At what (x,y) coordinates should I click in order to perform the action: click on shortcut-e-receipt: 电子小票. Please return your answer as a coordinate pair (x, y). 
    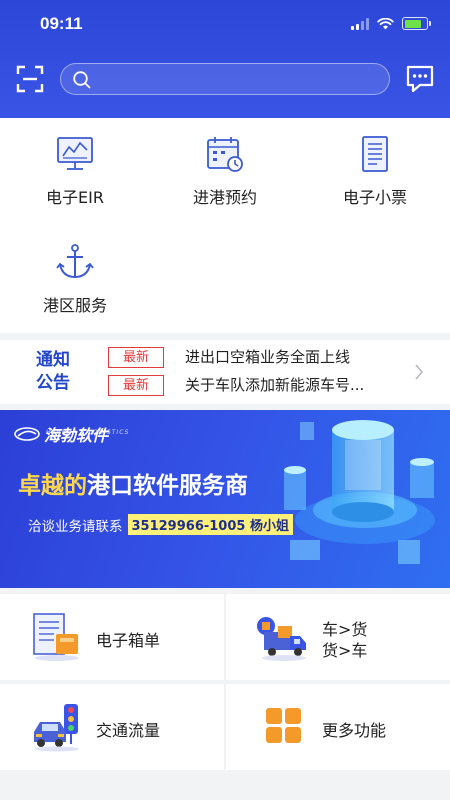
    Looking at the image, I should click on (375, 168).